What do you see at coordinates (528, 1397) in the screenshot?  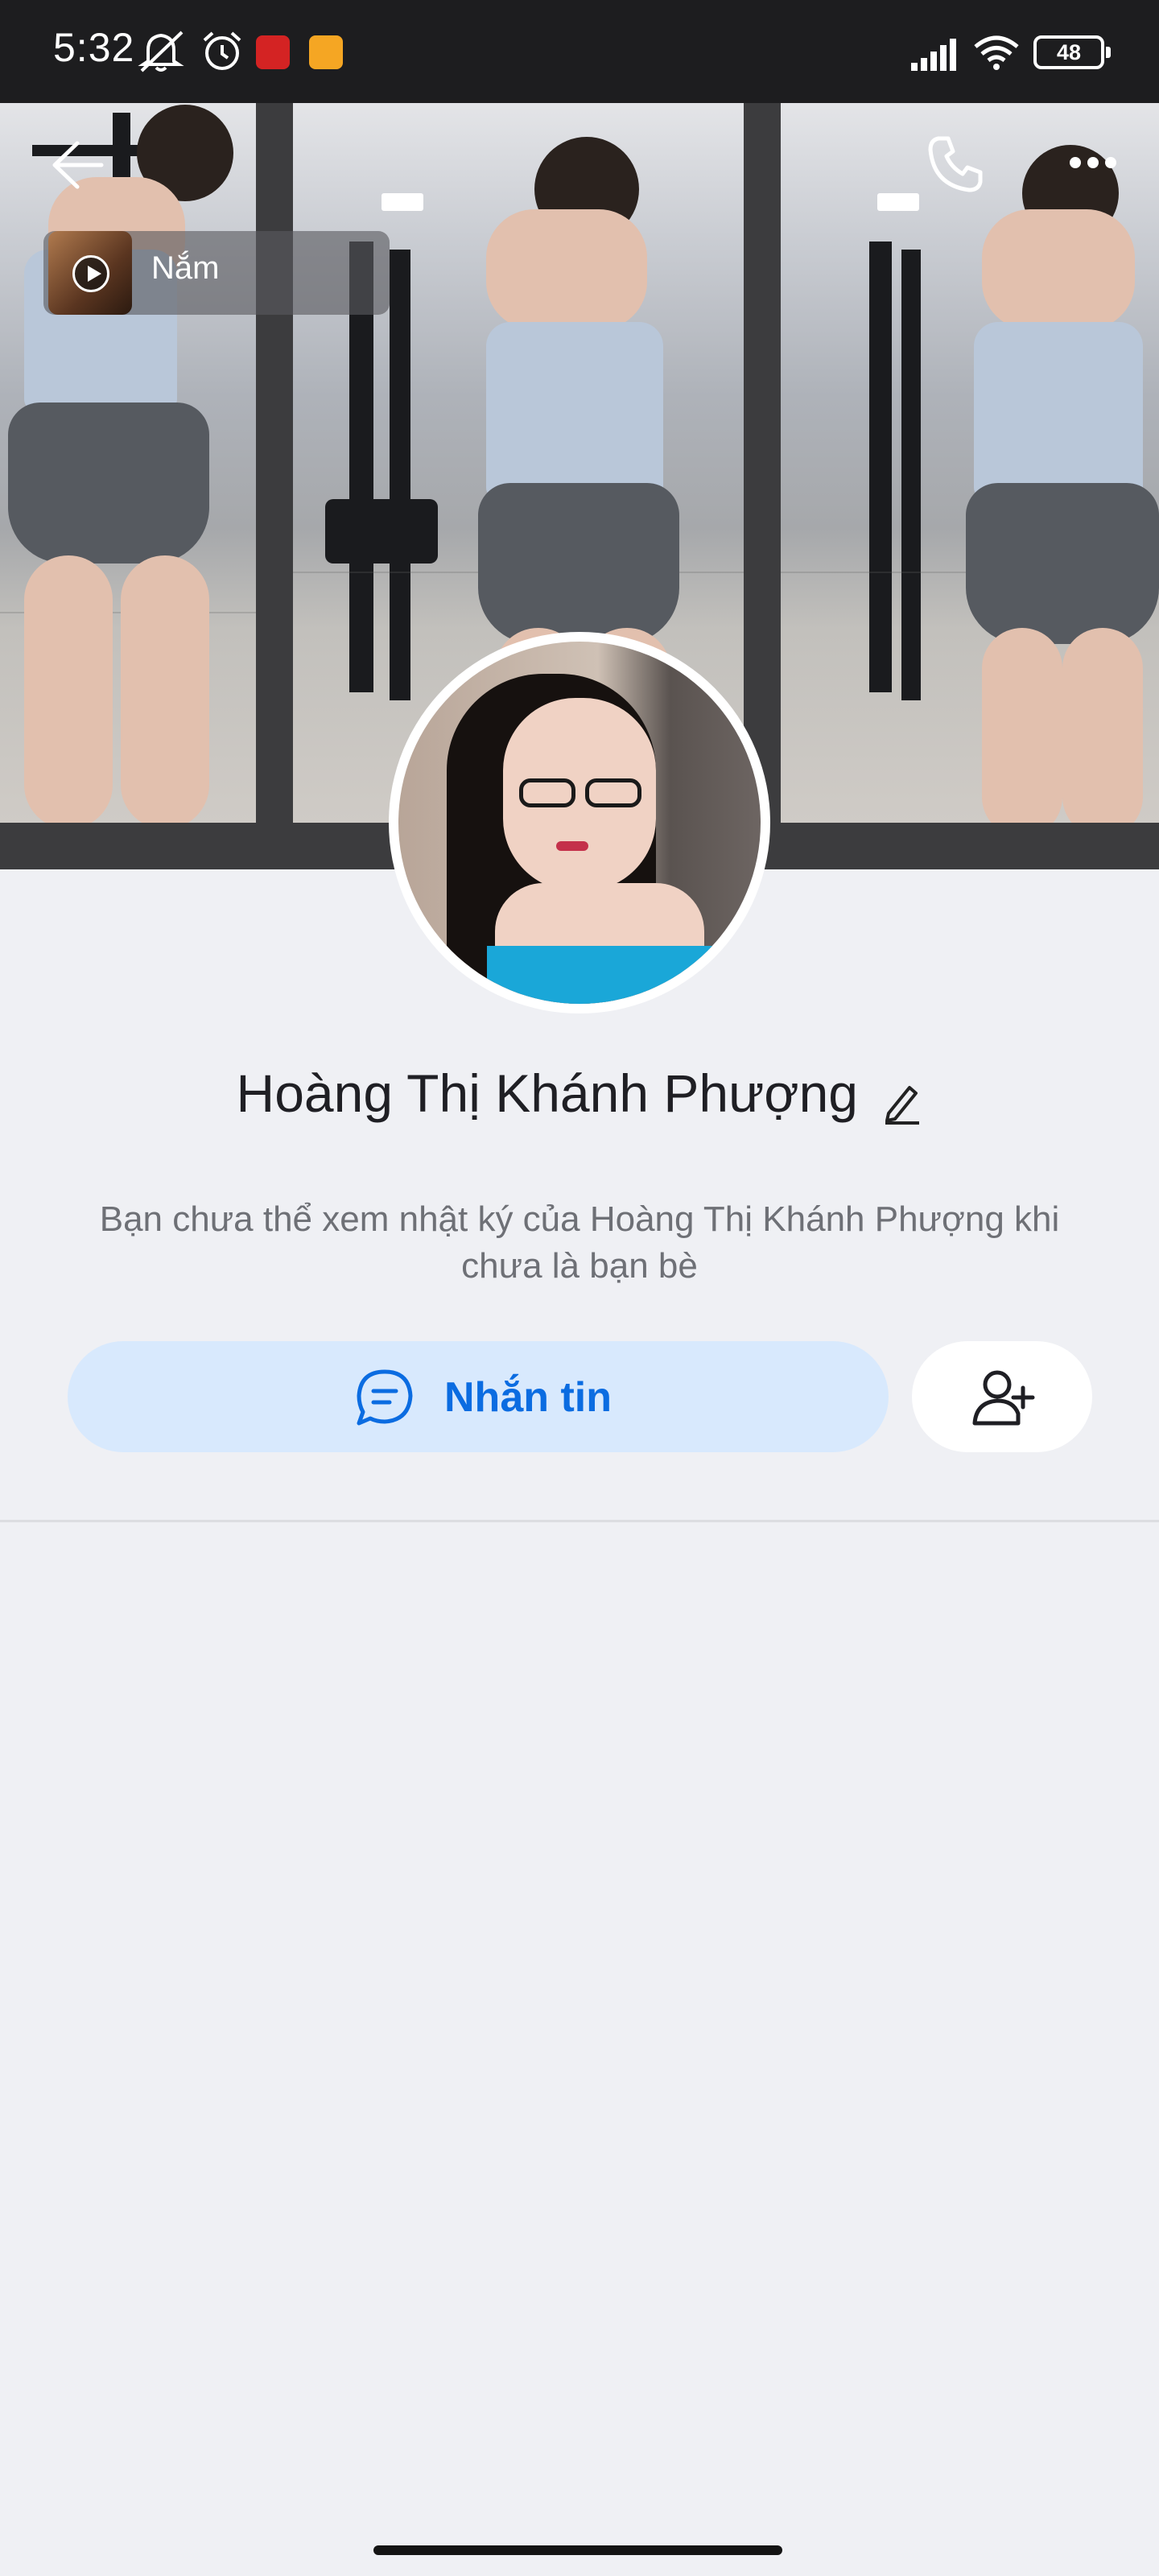 I see `message-button-label: Nhắn tin` at bounding box center [528, 1397].